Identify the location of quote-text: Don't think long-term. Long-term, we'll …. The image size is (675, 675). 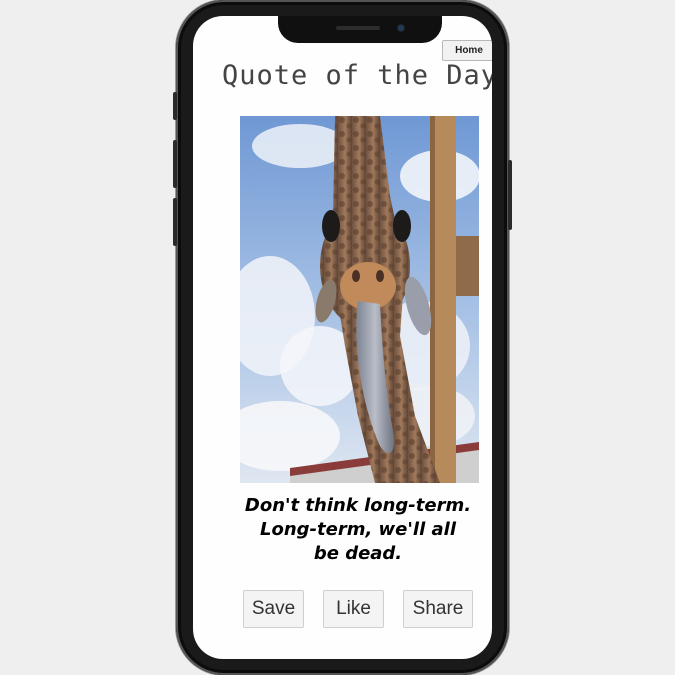
(355, 530).